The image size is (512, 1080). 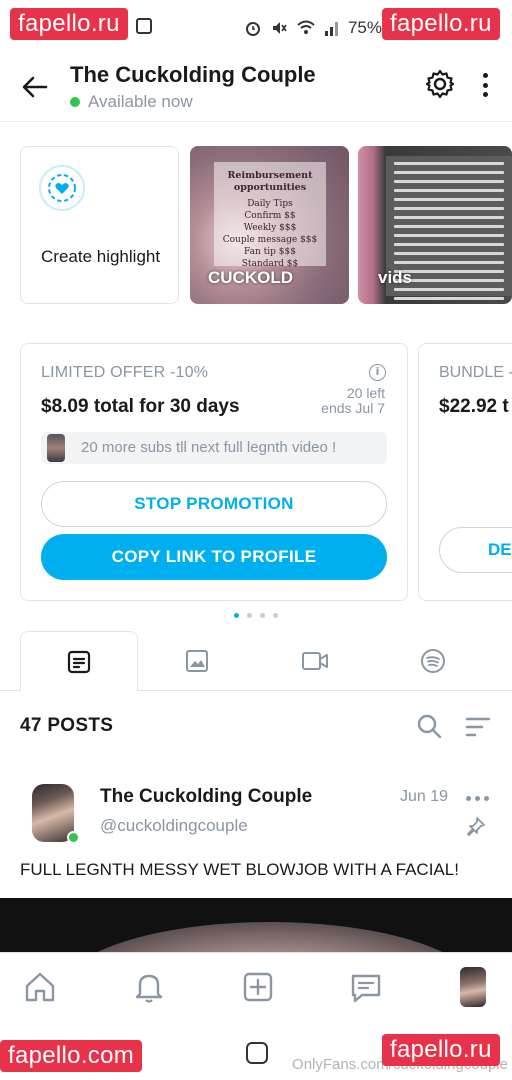 What do you see at coordinates (73, 837) in the screenshot?
I see `online-status-dot` at bounding box center [73, 837].